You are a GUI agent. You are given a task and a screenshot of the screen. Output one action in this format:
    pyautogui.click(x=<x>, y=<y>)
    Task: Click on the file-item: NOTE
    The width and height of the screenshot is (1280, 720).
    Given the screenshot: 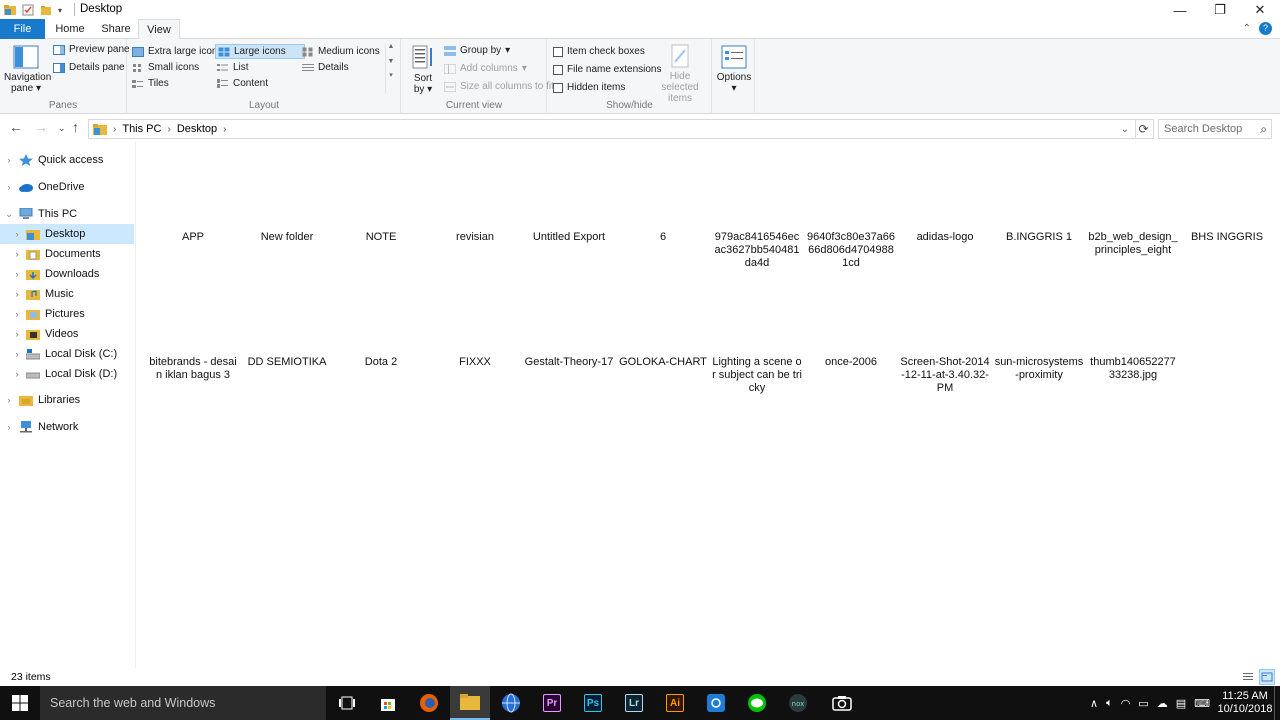 What is the action you would take?
    pyautogui.click(x=381, y=237)
    